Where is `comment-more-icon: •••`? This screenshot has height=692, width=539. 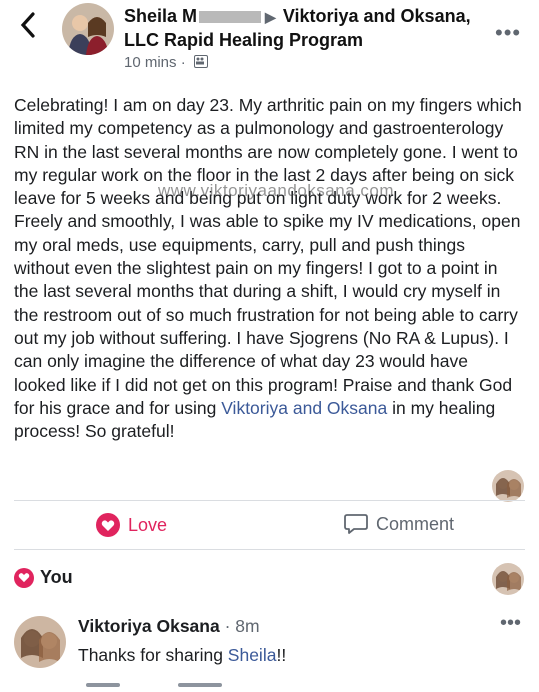
comment-more-icon: ••• is located at coordinates (510, 623).